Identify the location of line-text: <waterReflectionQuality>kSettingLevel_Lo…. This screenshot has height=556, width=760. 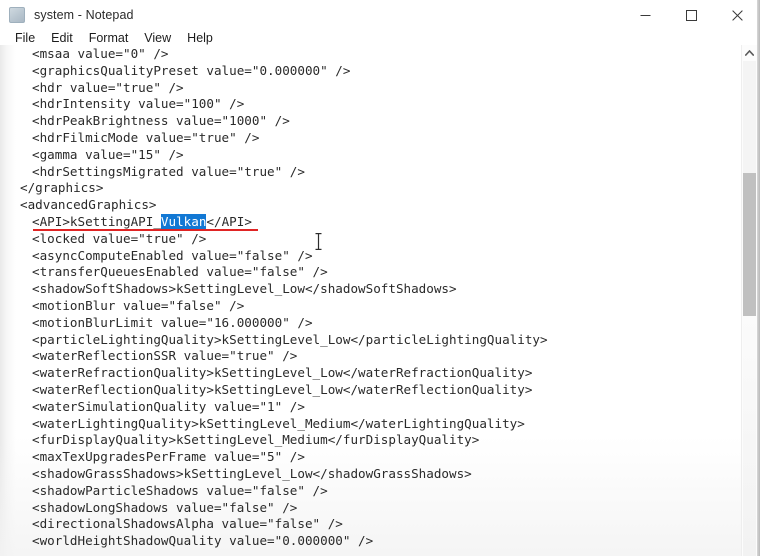
(282, 389).